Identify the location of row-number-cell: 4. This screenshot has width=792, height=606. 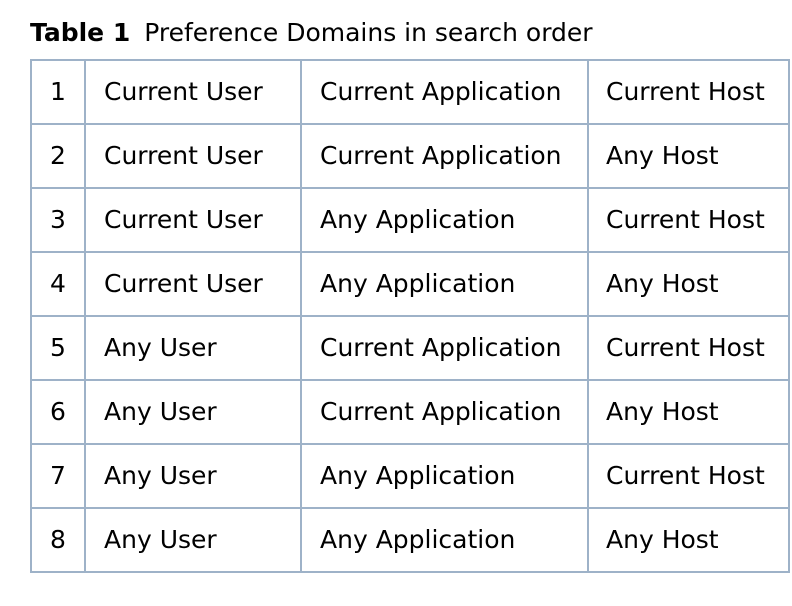
(58, 284).